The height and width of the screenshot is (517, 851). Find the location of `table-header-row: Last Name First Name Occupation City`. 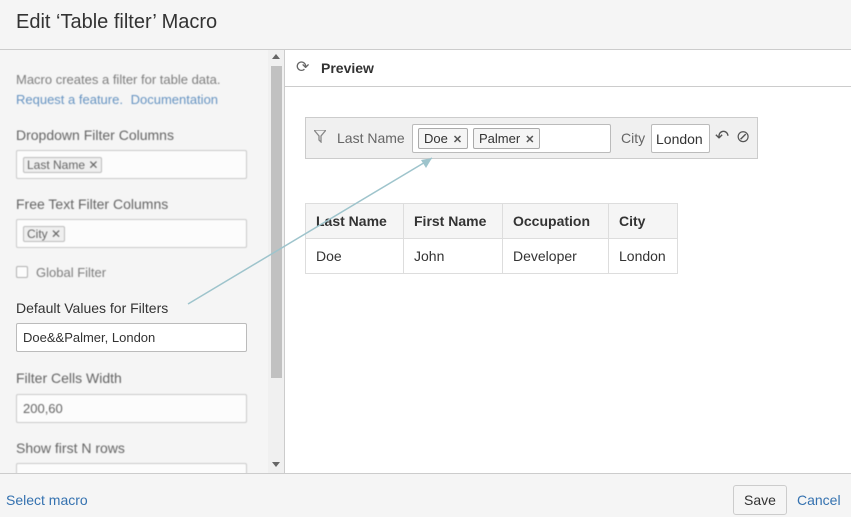

table-header-row: Last Name First Name Occupation City is located at coordinates (491, 221).